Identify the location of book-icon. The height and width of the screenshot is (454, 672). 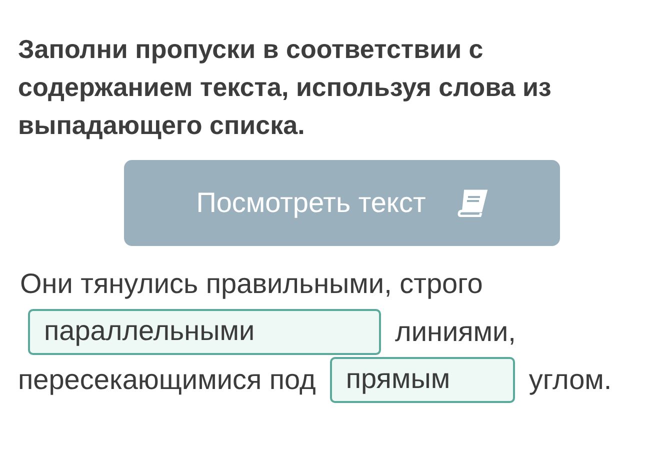
(472, 203).